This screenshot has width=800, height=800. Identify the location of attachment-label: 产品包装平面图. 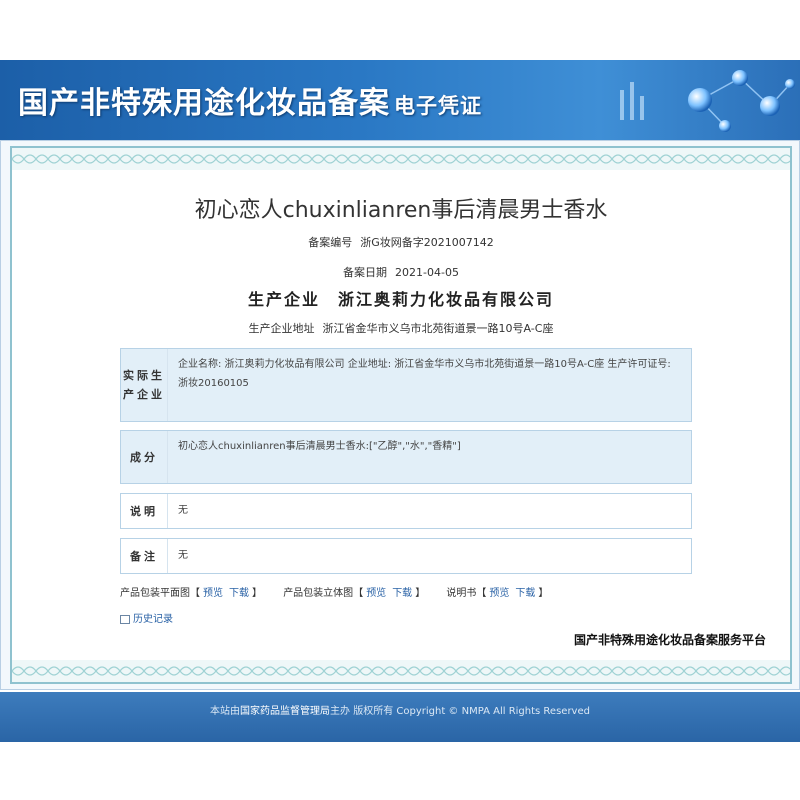
(155, 593).